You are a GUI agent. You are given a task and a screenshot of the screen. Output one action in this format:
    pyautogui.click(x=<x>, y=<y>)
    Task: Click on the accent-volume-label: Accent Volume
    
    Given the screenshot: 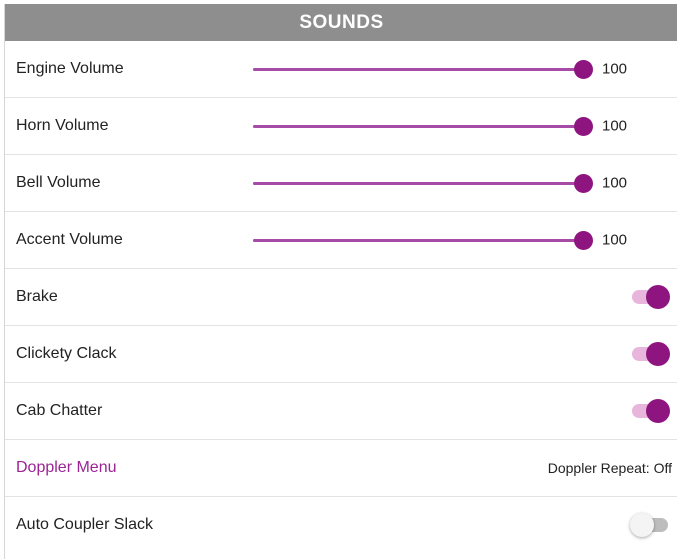 What is the action you would take?
    pyautogui.click(x=69, y=239)
    